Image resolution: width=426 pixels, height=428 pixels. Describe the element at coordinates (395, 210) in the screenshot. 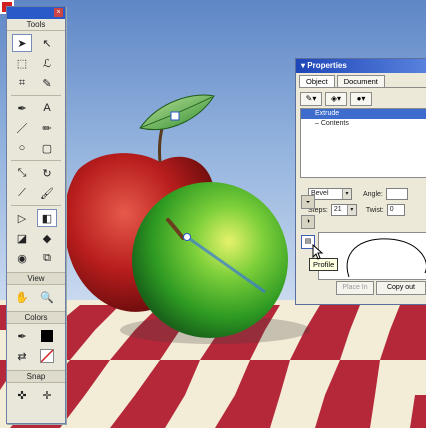

I see `twist-field: 0` at that location.